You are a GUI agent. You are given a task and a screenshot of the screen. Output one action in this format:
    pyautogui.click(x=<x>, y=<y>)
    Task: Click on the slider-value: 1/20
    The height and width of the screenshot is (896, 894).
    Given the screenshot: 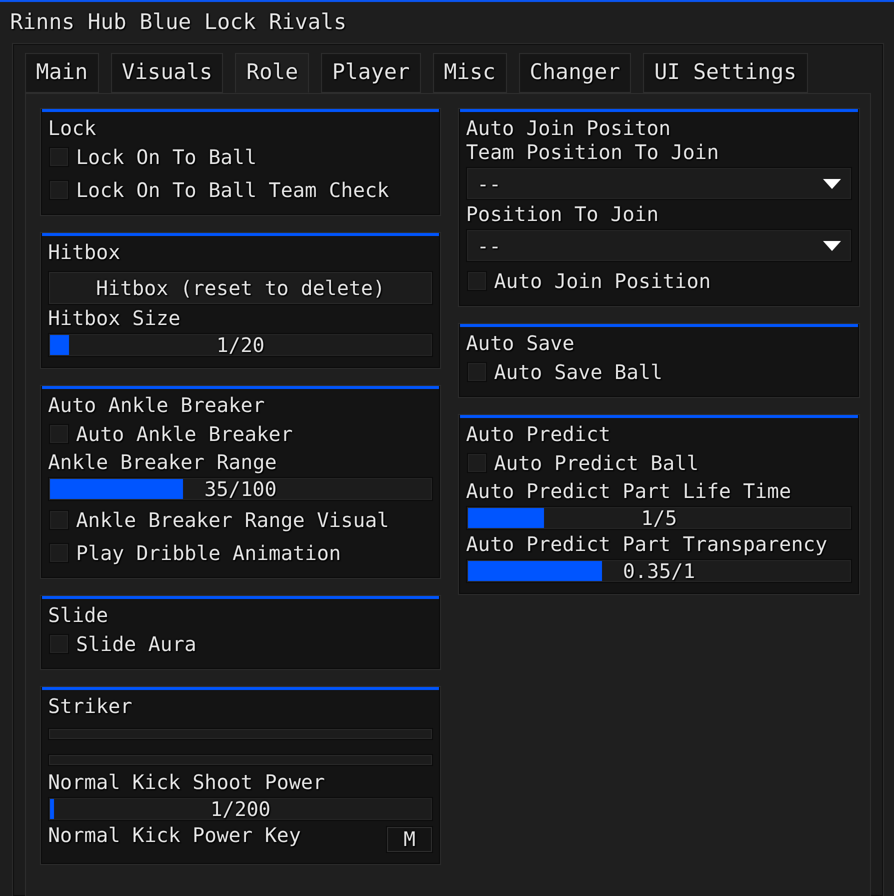 What is the action you would take?
    pyautogui.click(x=240, y=345)
    